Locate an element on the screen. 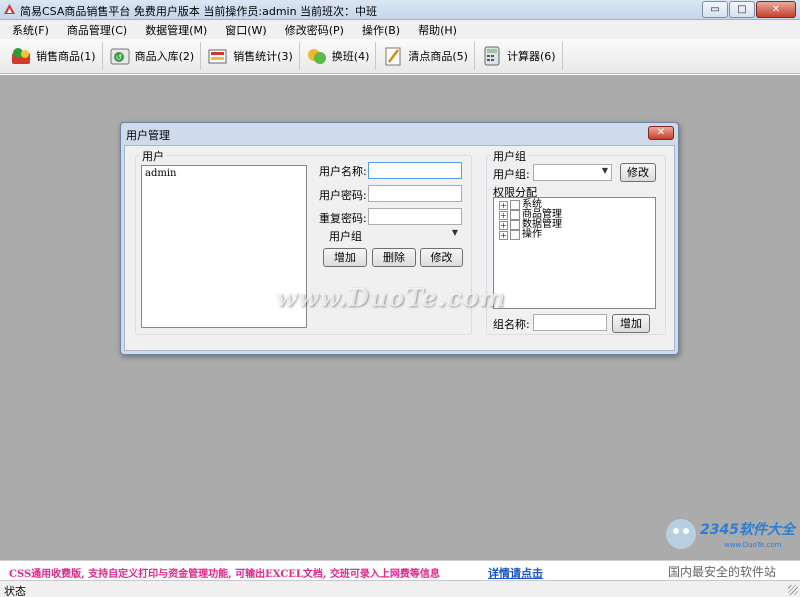 This screenshot has width=800, height=597. menu-change-password: 修改密码(P) is located at coordinates (315, 30).